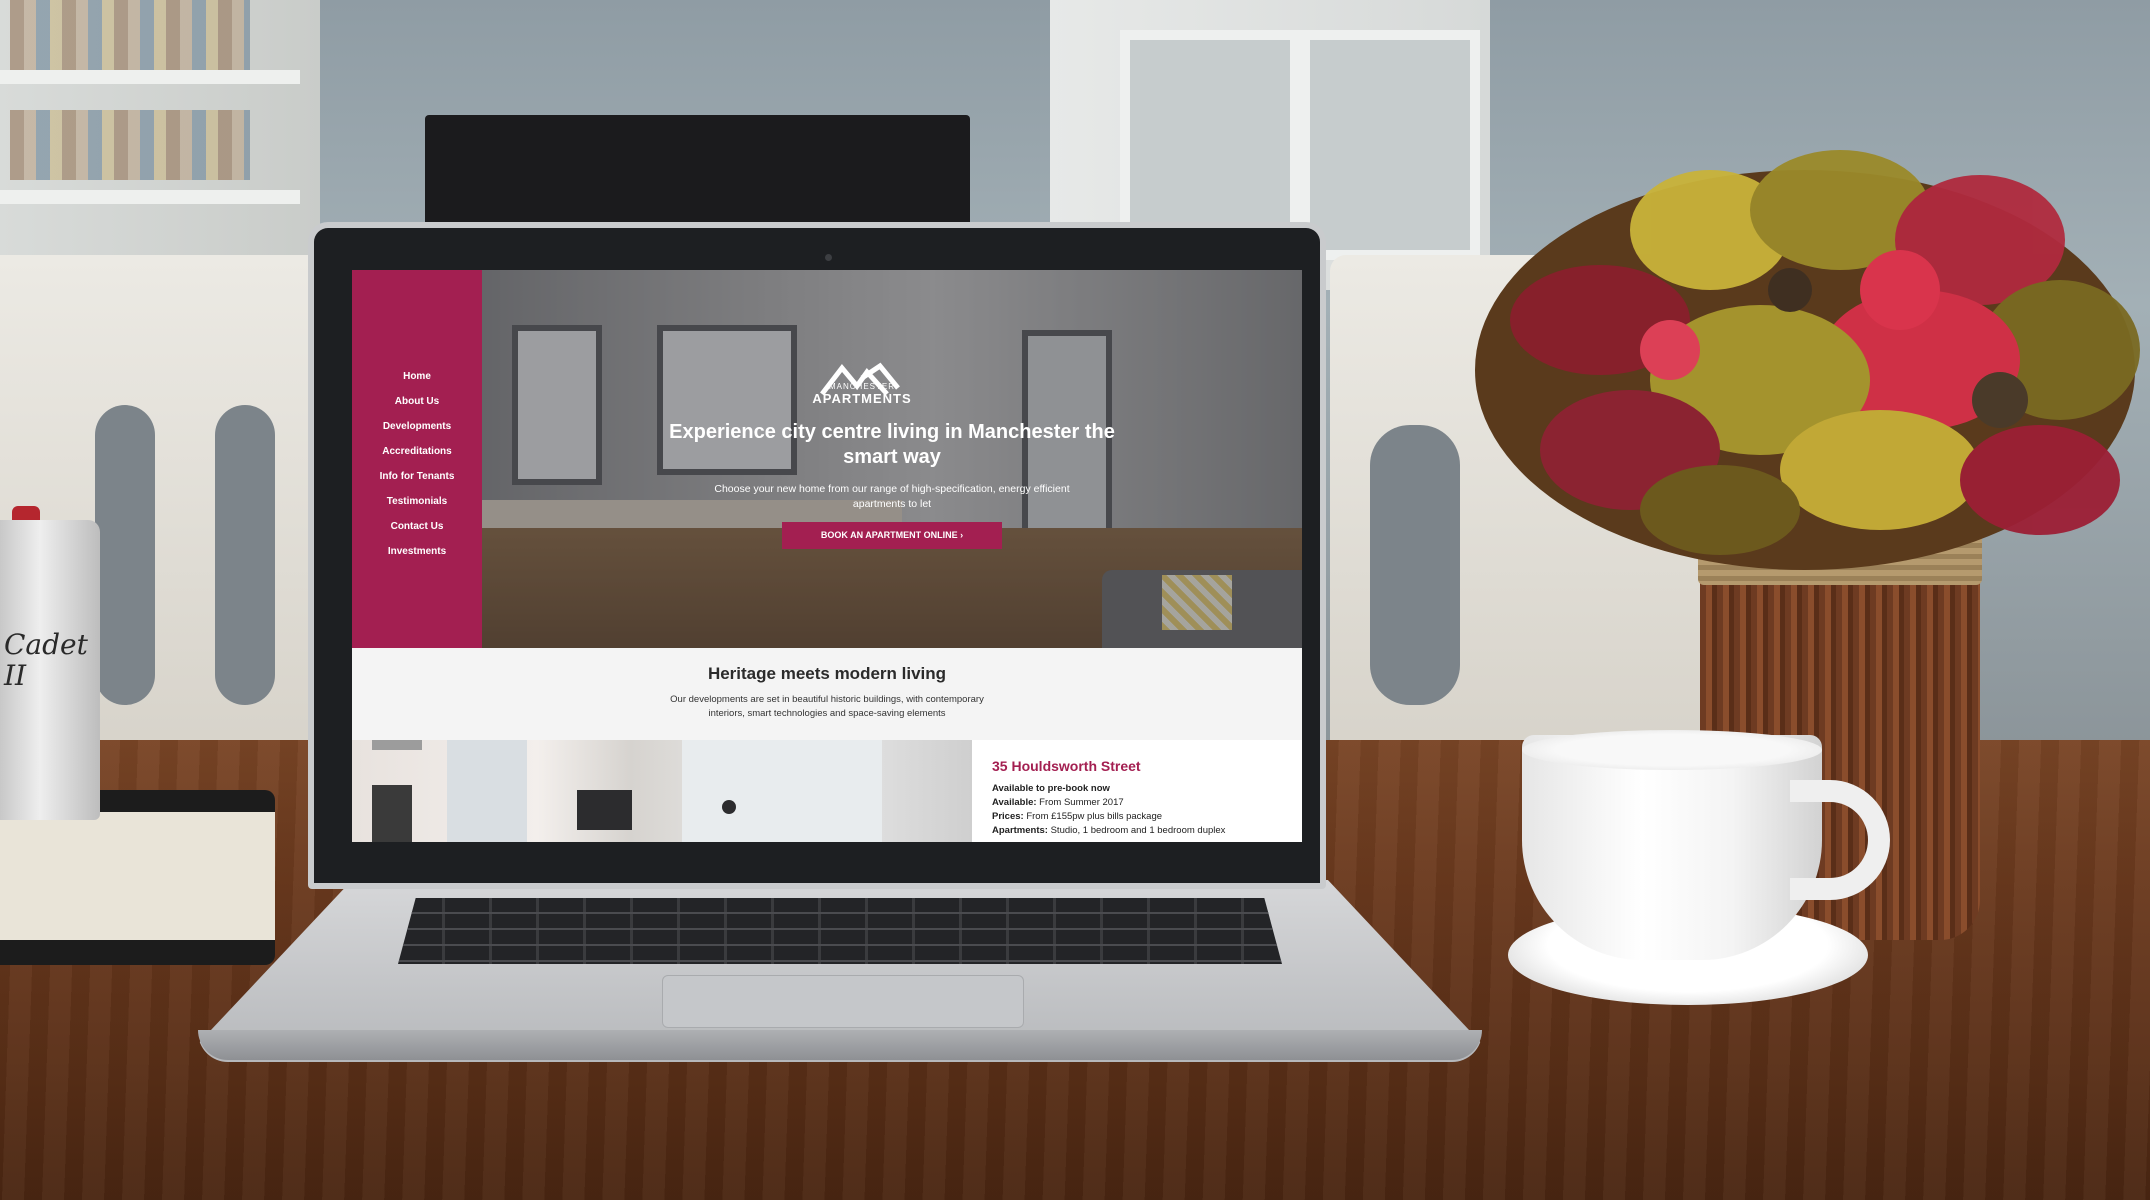 The width and height of the screenshot is (2150, 1200). What do you see at coordinates (892, 535) in the screenshot?
I see `book-apartment-button: BOOK AN APARTMENT ONLINE ›` at bounding box center [892, 535].